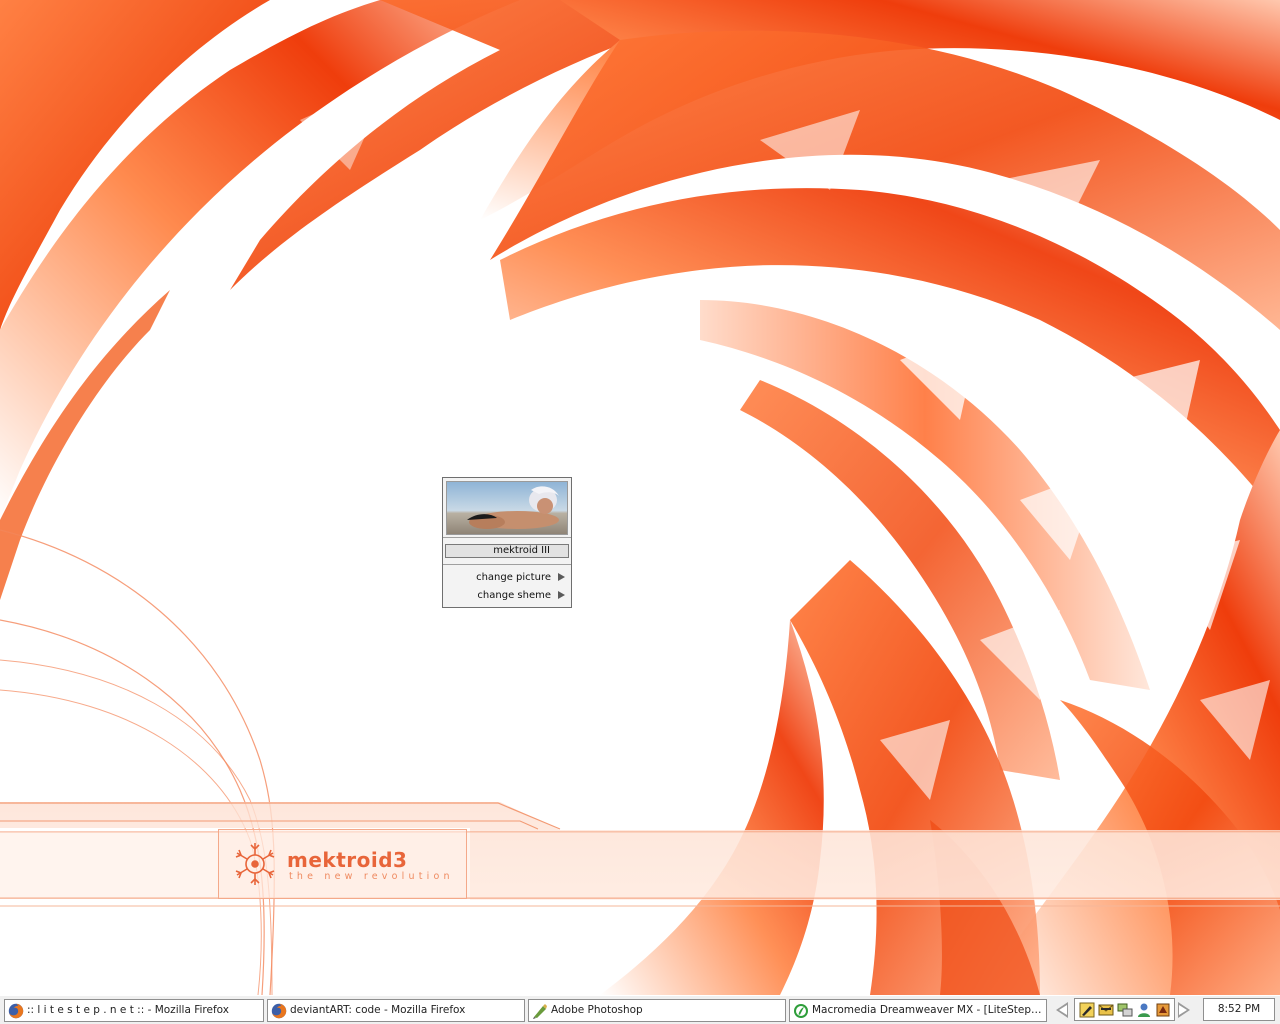  Describe the element at coordinates (1163, 1010) in the screenshot. I see `application-icon` at that location.